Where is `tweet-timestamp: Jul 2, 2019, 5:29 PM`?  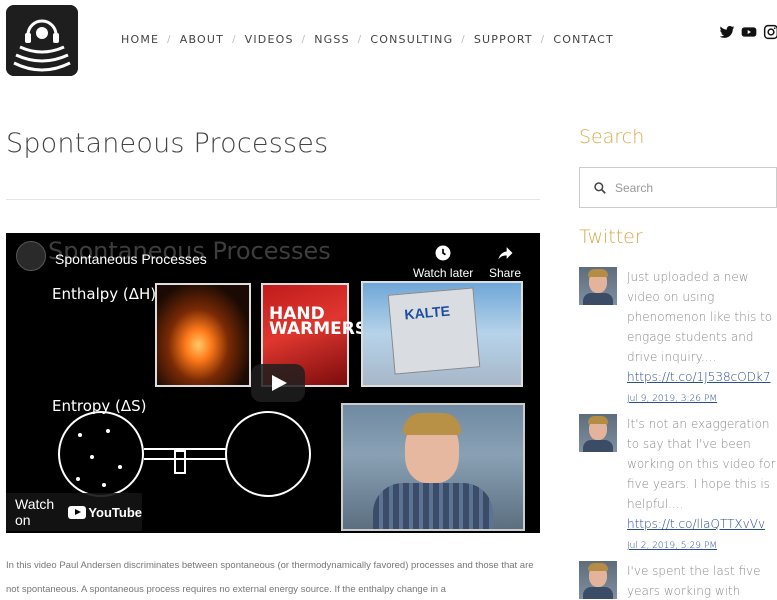
tweet-timestamp: Jul 2, 2019, 5:29 PM is located at coordinates (702, 546).